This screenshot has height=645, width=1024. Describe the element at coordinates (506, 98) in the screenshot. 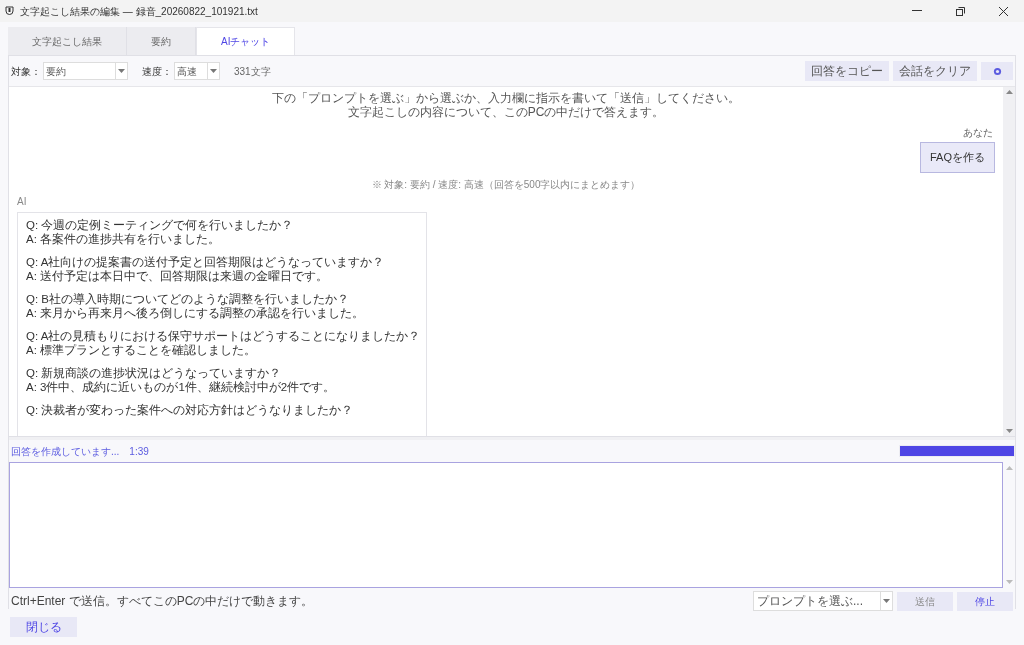

I see `intro-text: 下の「プロンプトを選ぶ」から選ぶか、入力欄に指示を書いて「送信」してください。` at that location.